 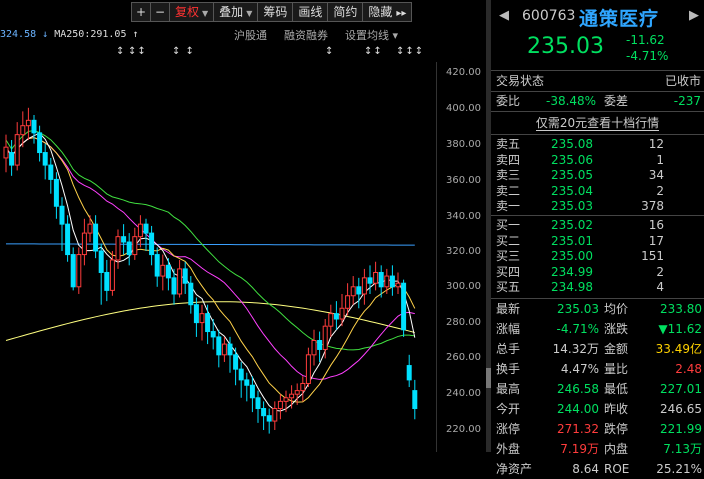 What do you see at coordinates (694, 15) in the screenshot?
I see `next-stock-icon: ▶` at bounding box center [694, 15].